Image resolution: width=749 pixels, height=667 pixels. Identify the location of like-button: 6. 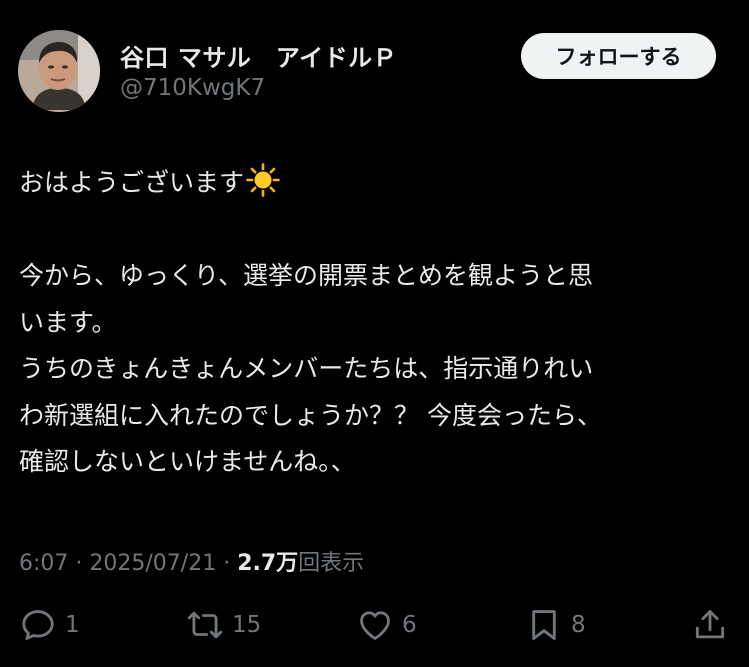
(386, 625).